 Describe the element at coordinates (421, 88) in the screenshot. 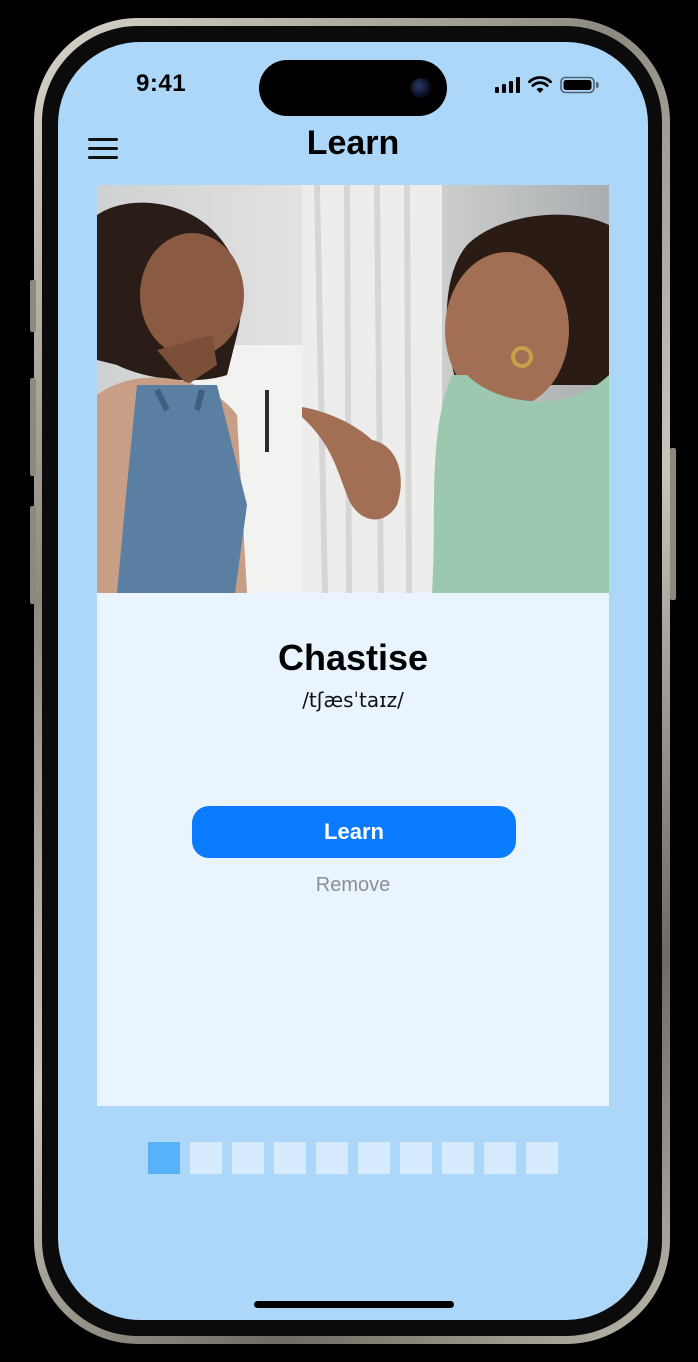

I see `front-camera-icon` at that location.